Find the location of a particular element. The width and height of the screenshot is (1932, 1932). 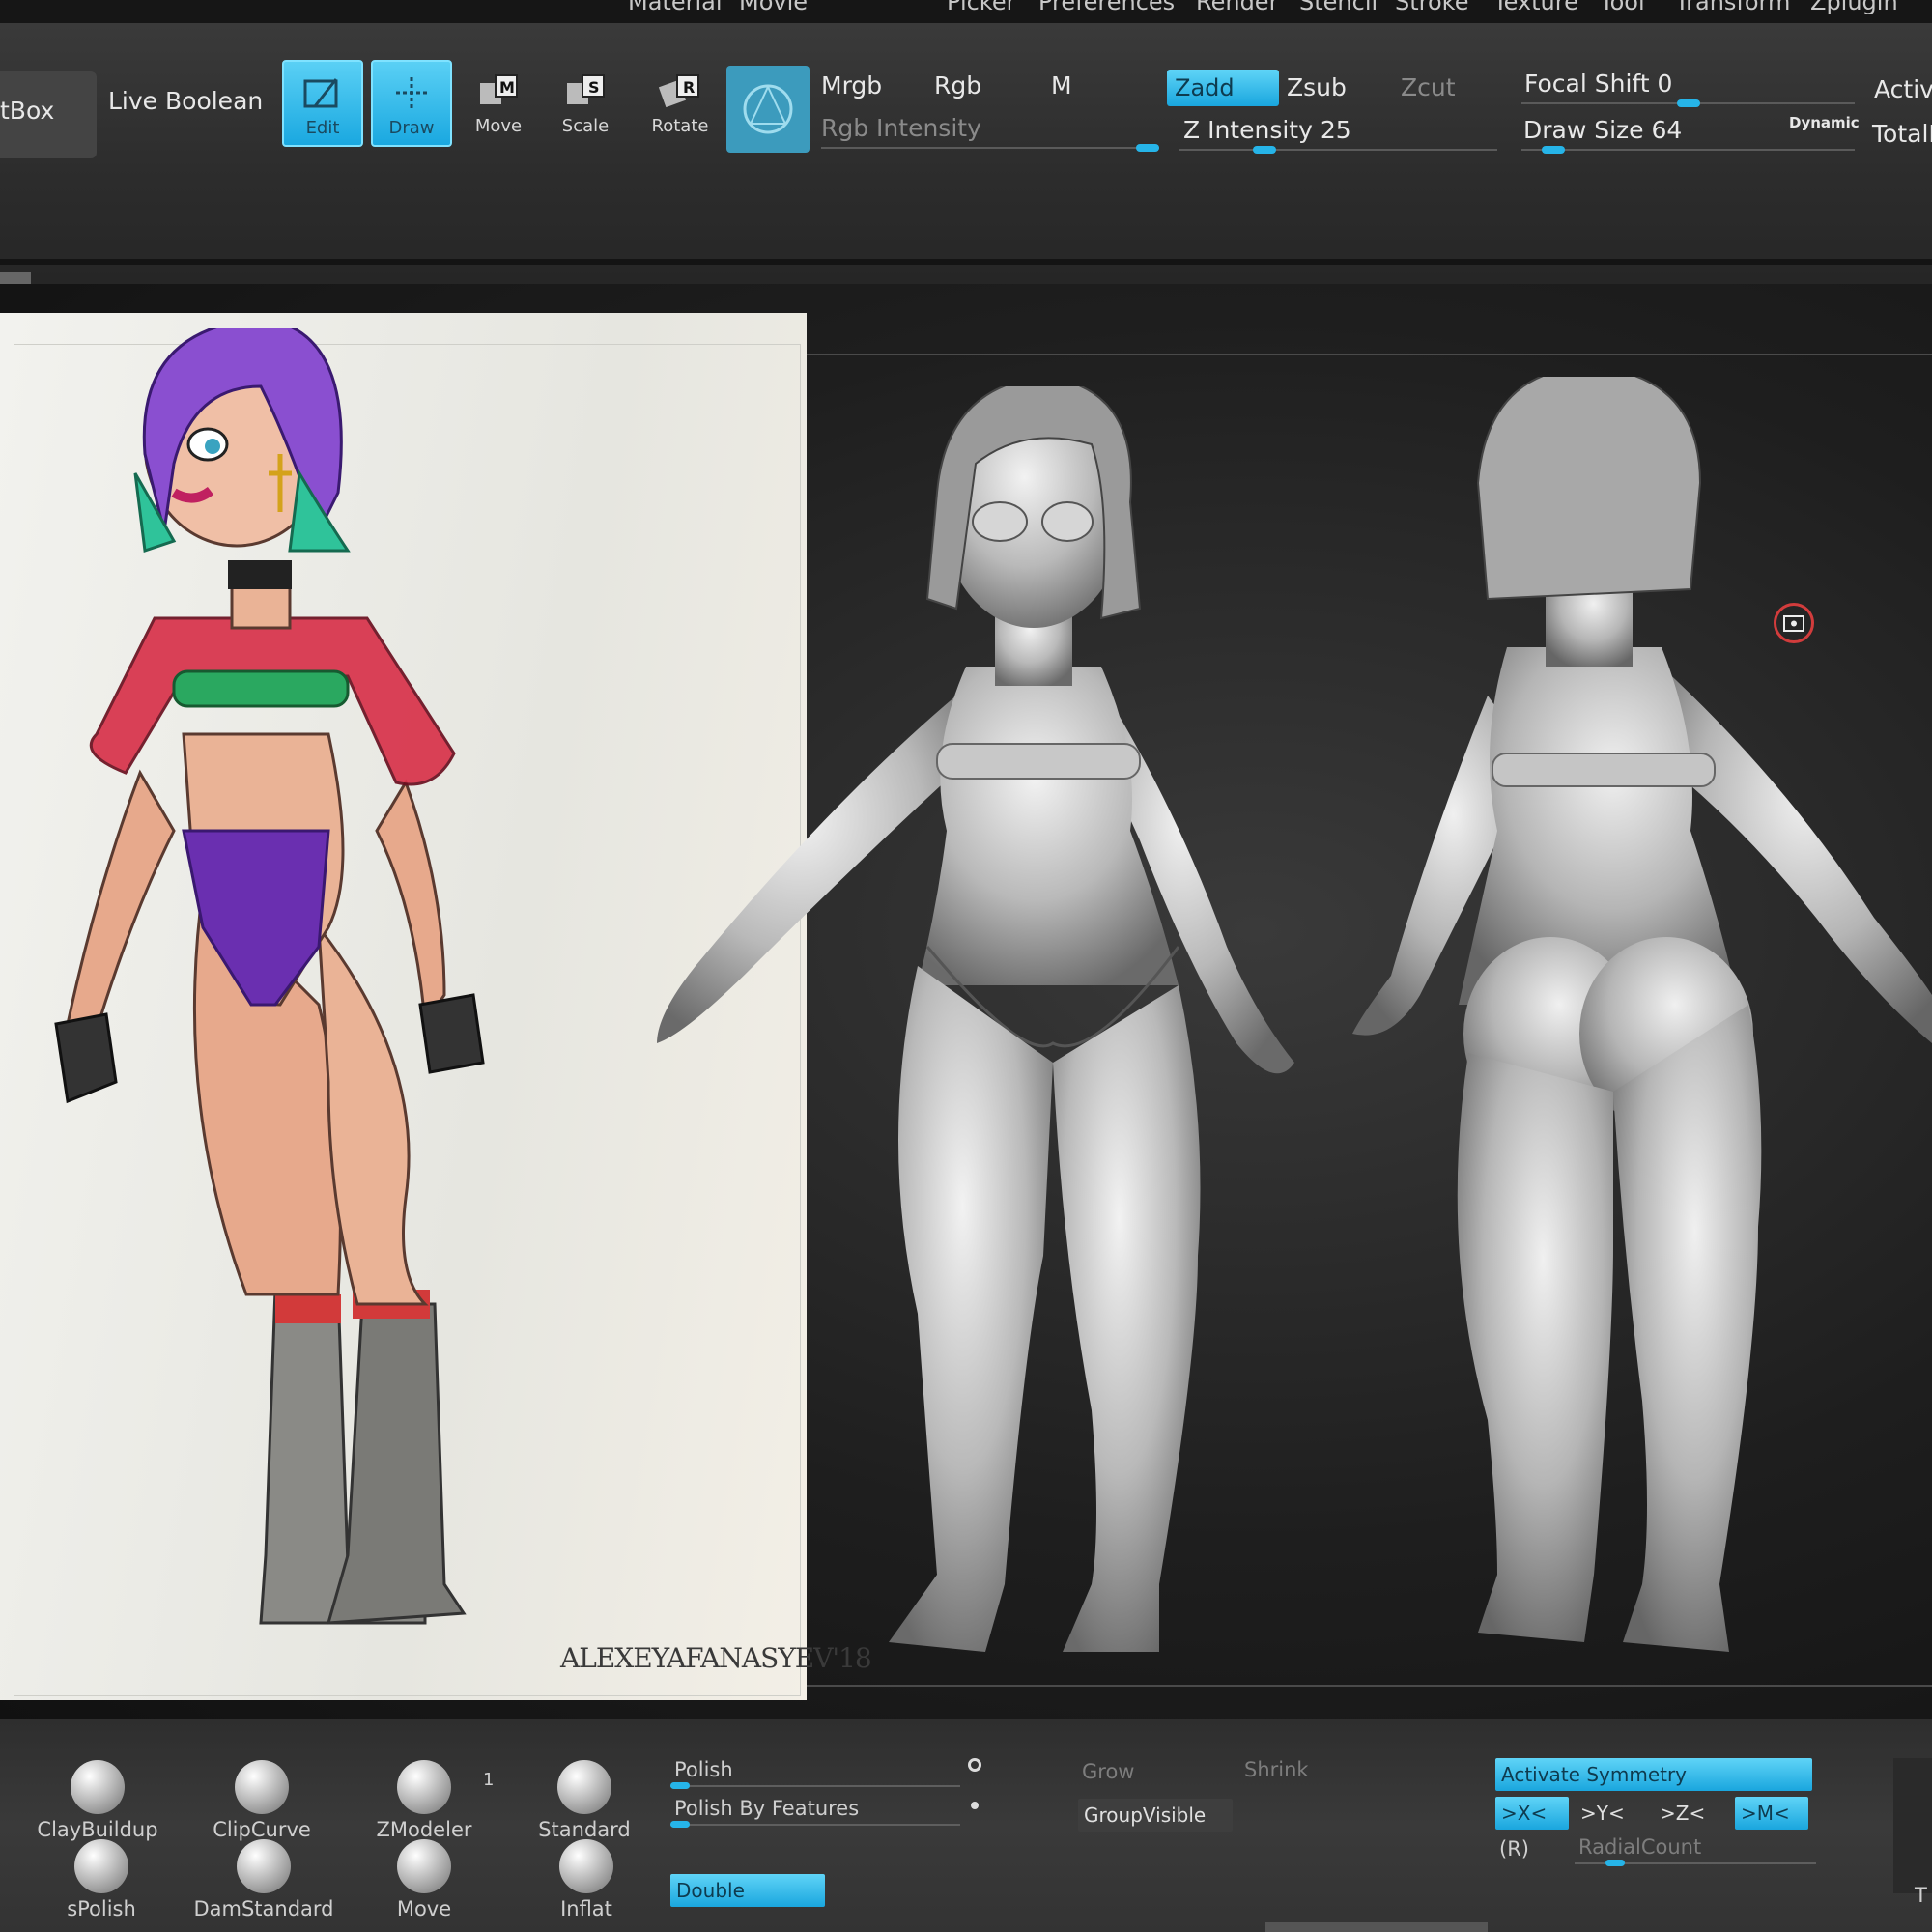

draw-size-track is located at coordinates (1688, 150).